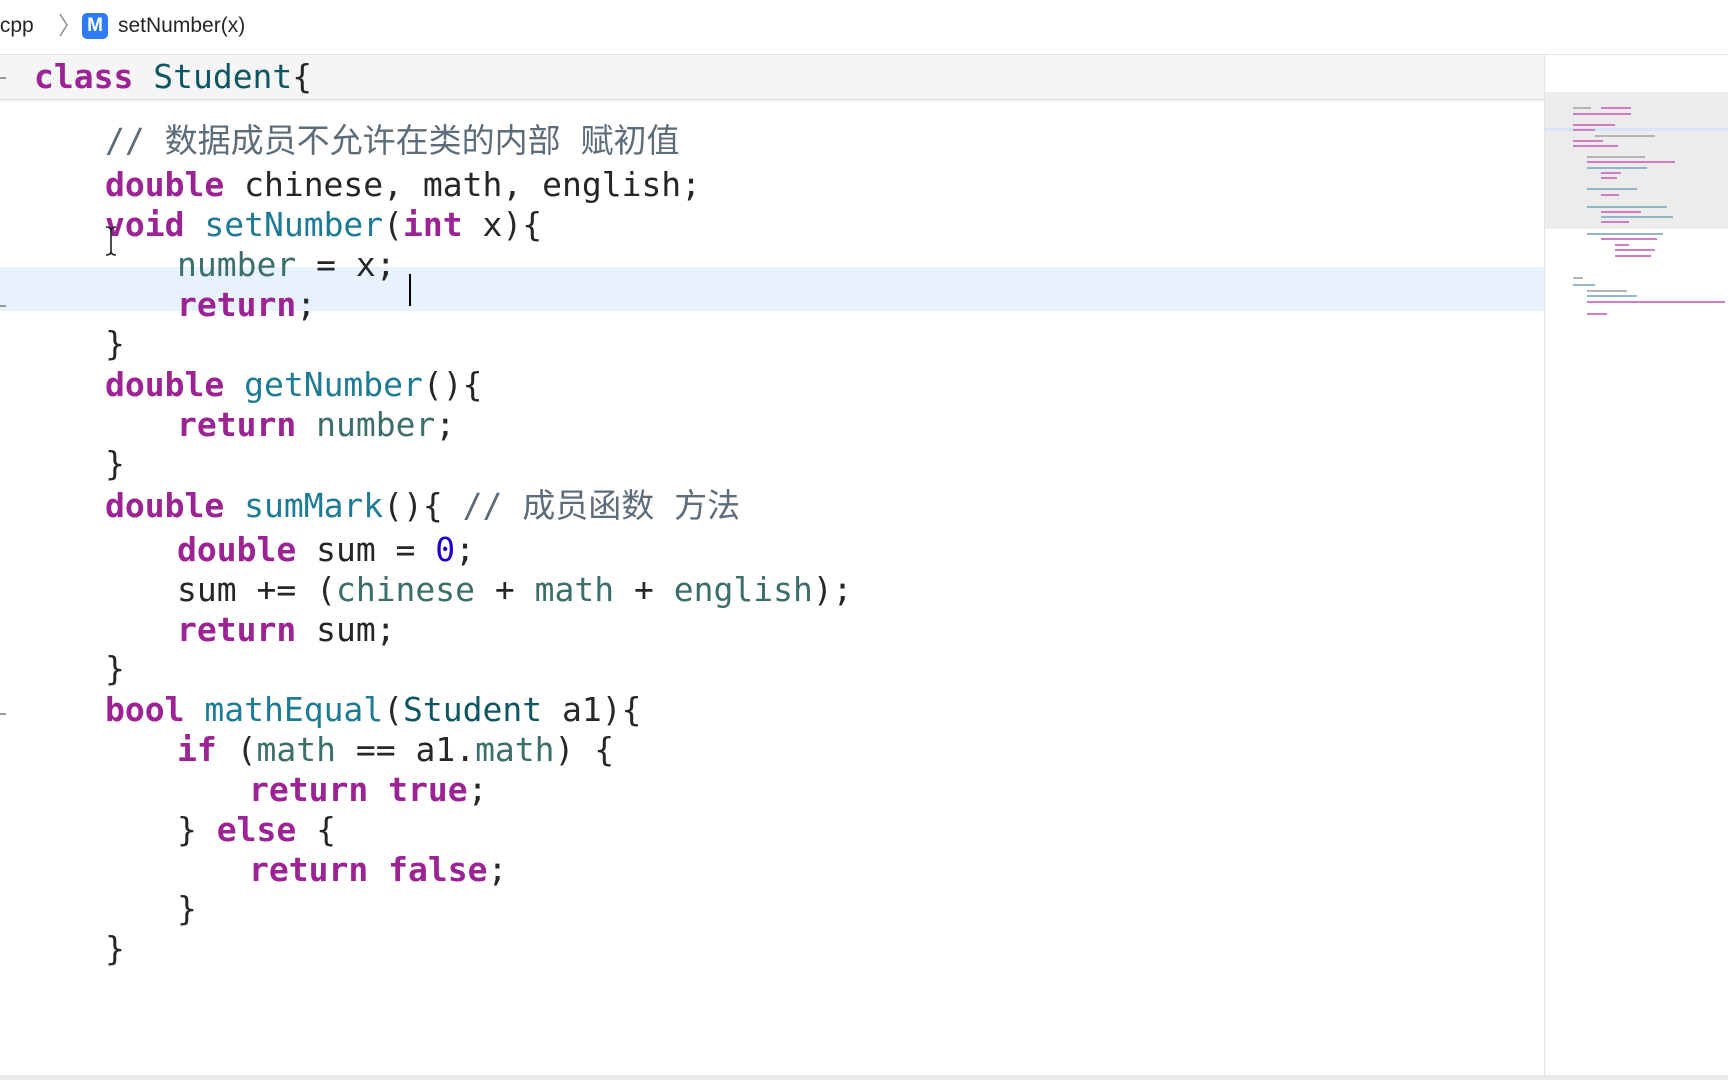  I want to click on code-token: );, so click(832, 589).